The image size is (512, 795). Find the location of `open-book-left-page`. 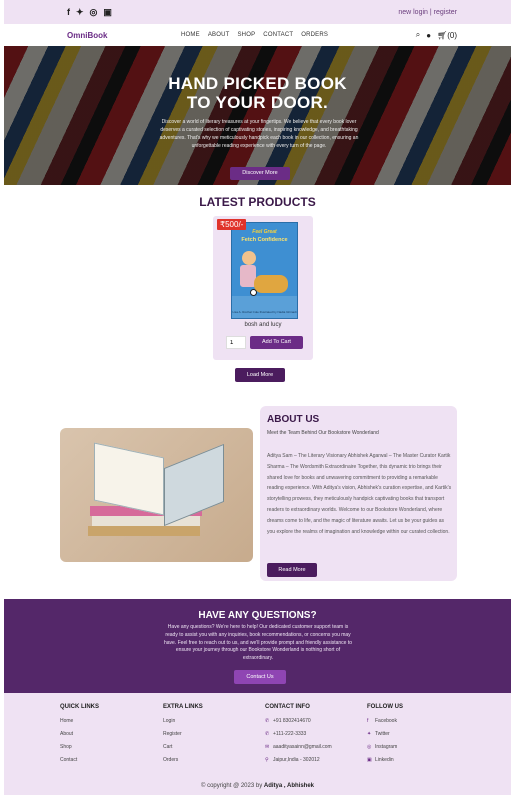

open-book-left-page is located at coordinates (129, 479).